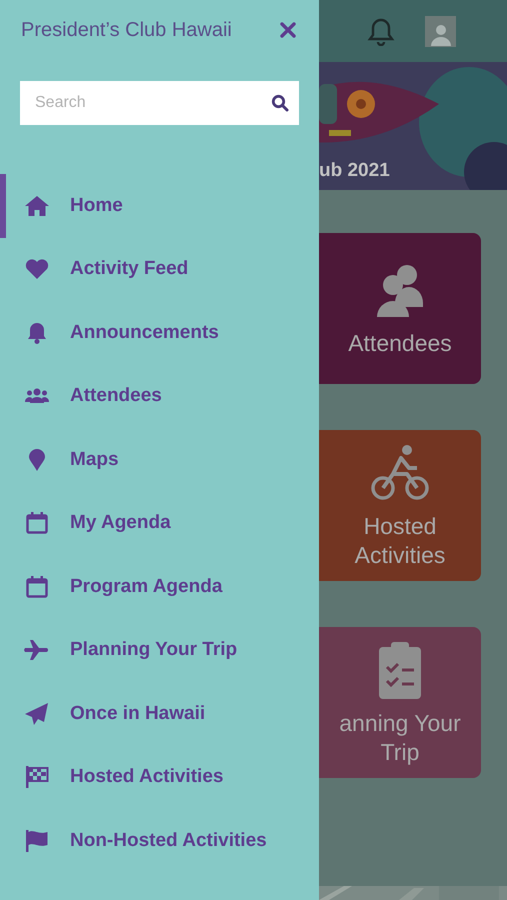 Image resolution: width=507 pixels, height=900 pixels. What do you see at coordinates (159, 714) in the screenshot?
I see `menu-item: Once in Hawaii` at bounding box center [159, 714].